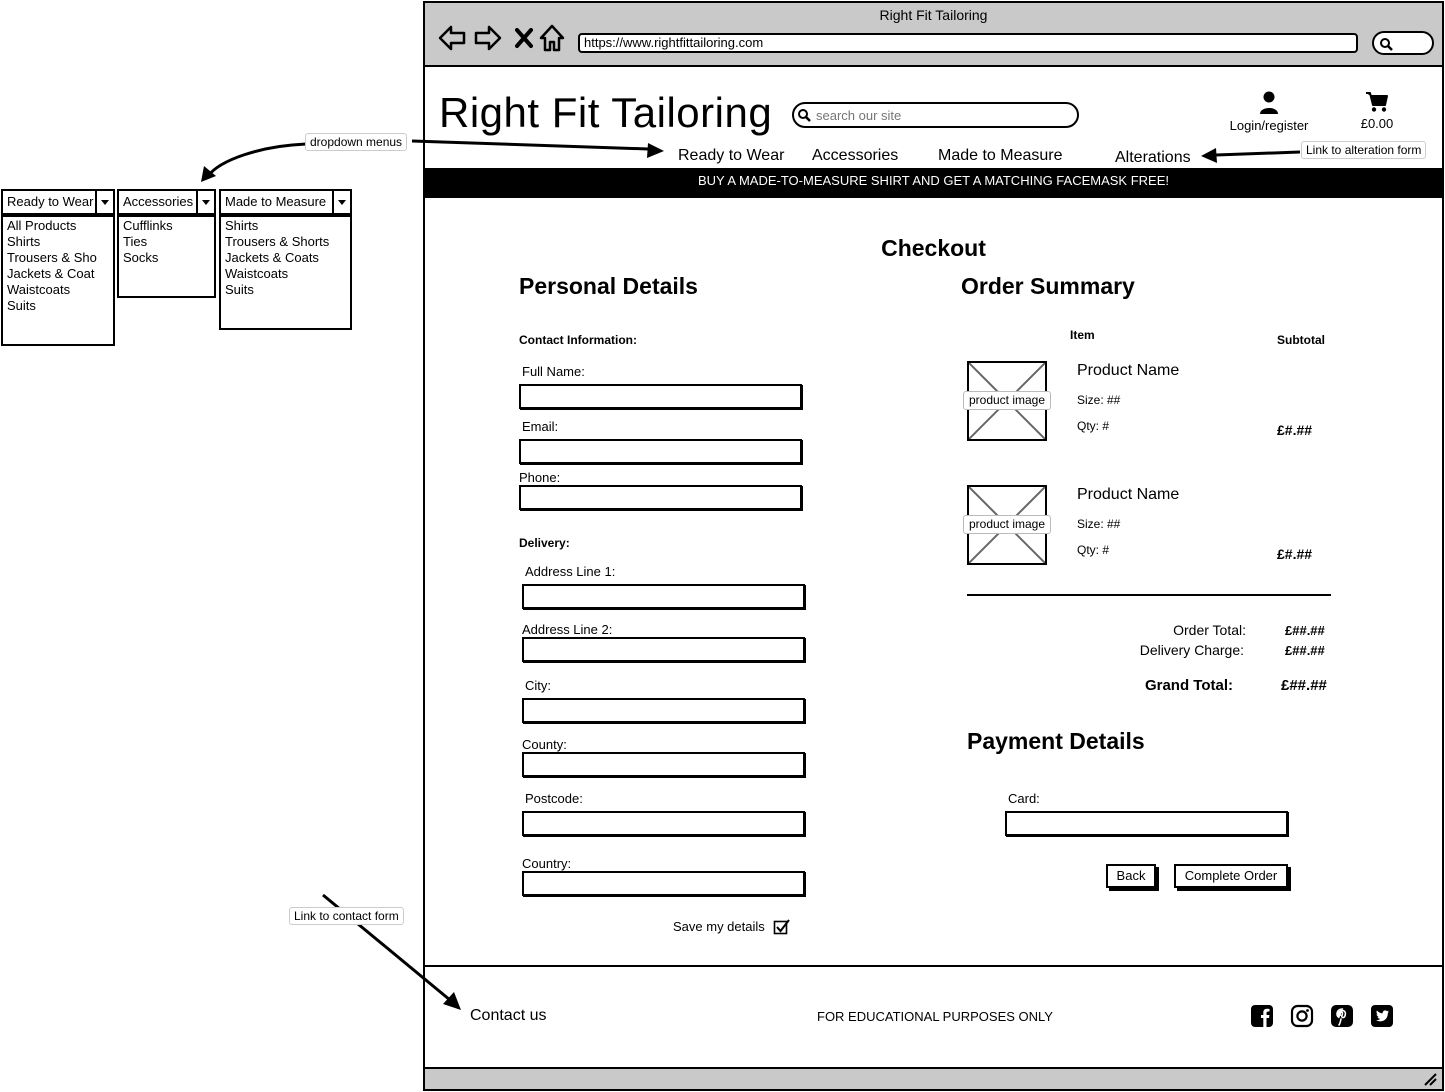 This screenshot has height=1092, width=1445. I want to click on annotation-contact-link: Link to contact form, so click(346, 916).